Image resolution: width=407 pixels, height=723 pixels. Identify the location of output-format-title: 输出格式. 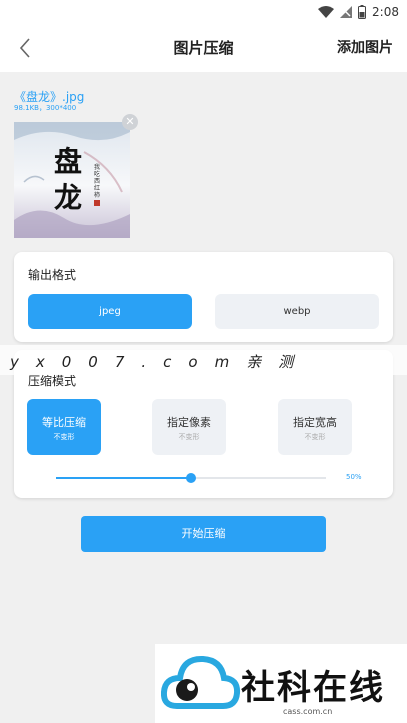
(52, 275).